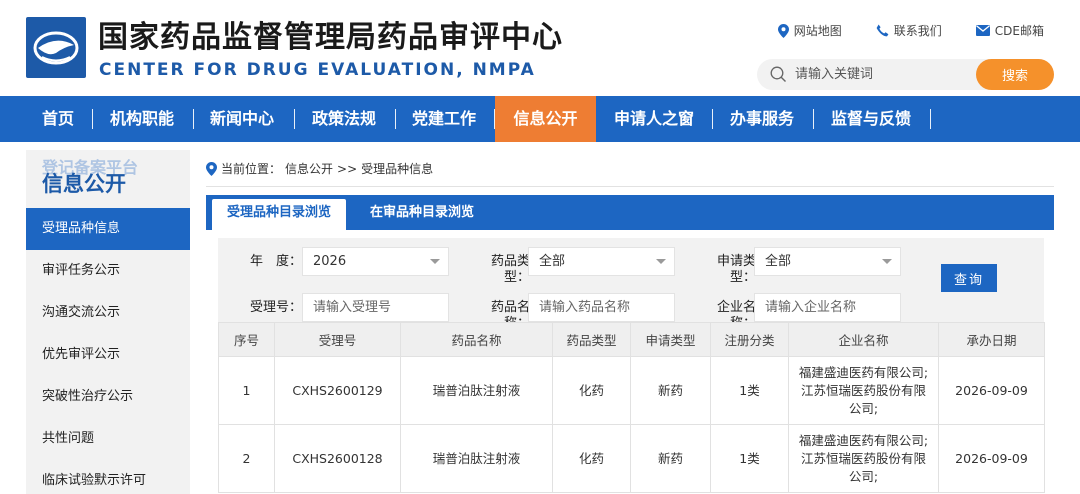 The image size is (1080, 494). I want to click on breadcrumb-prefix: 当前位置：, so click(251, 169).